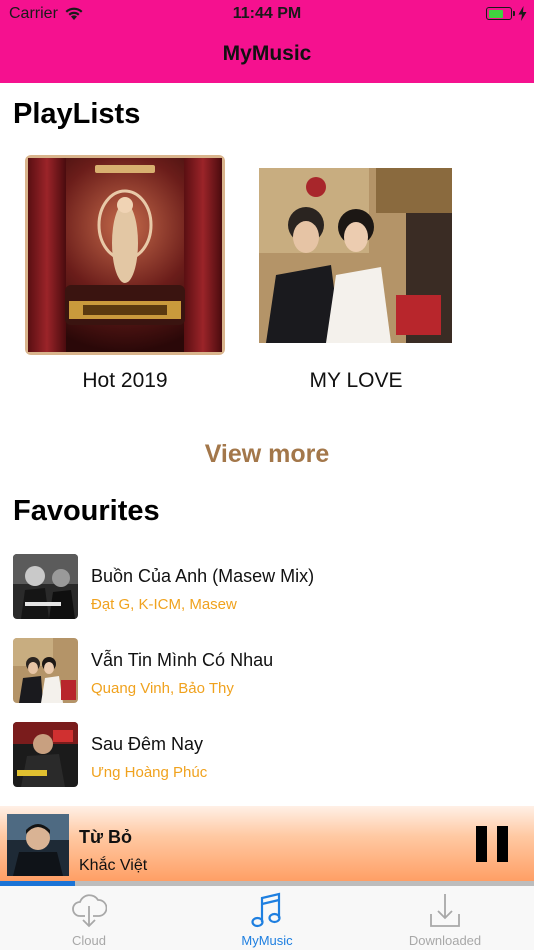 The height and width of the screenshot is (950, 534). Describe the element at coordinates (499, 13) in the screenshot. I see `battery-icon` at that location.